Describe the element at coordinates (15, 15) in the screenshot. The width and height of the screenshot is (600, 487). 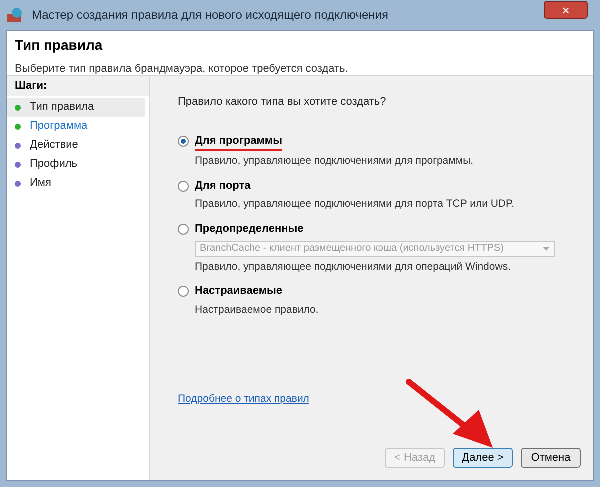
I see `firewall-icon` at that location.